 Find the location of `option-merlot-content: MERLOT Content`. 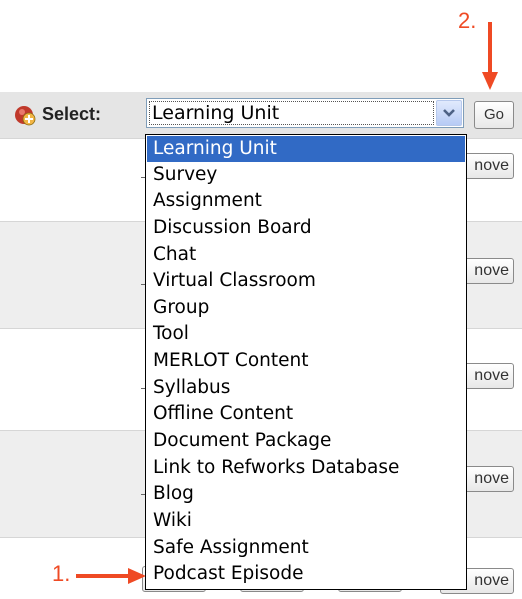

option-merlot-content: MERLOT Content is located at coordinates (306, 361).